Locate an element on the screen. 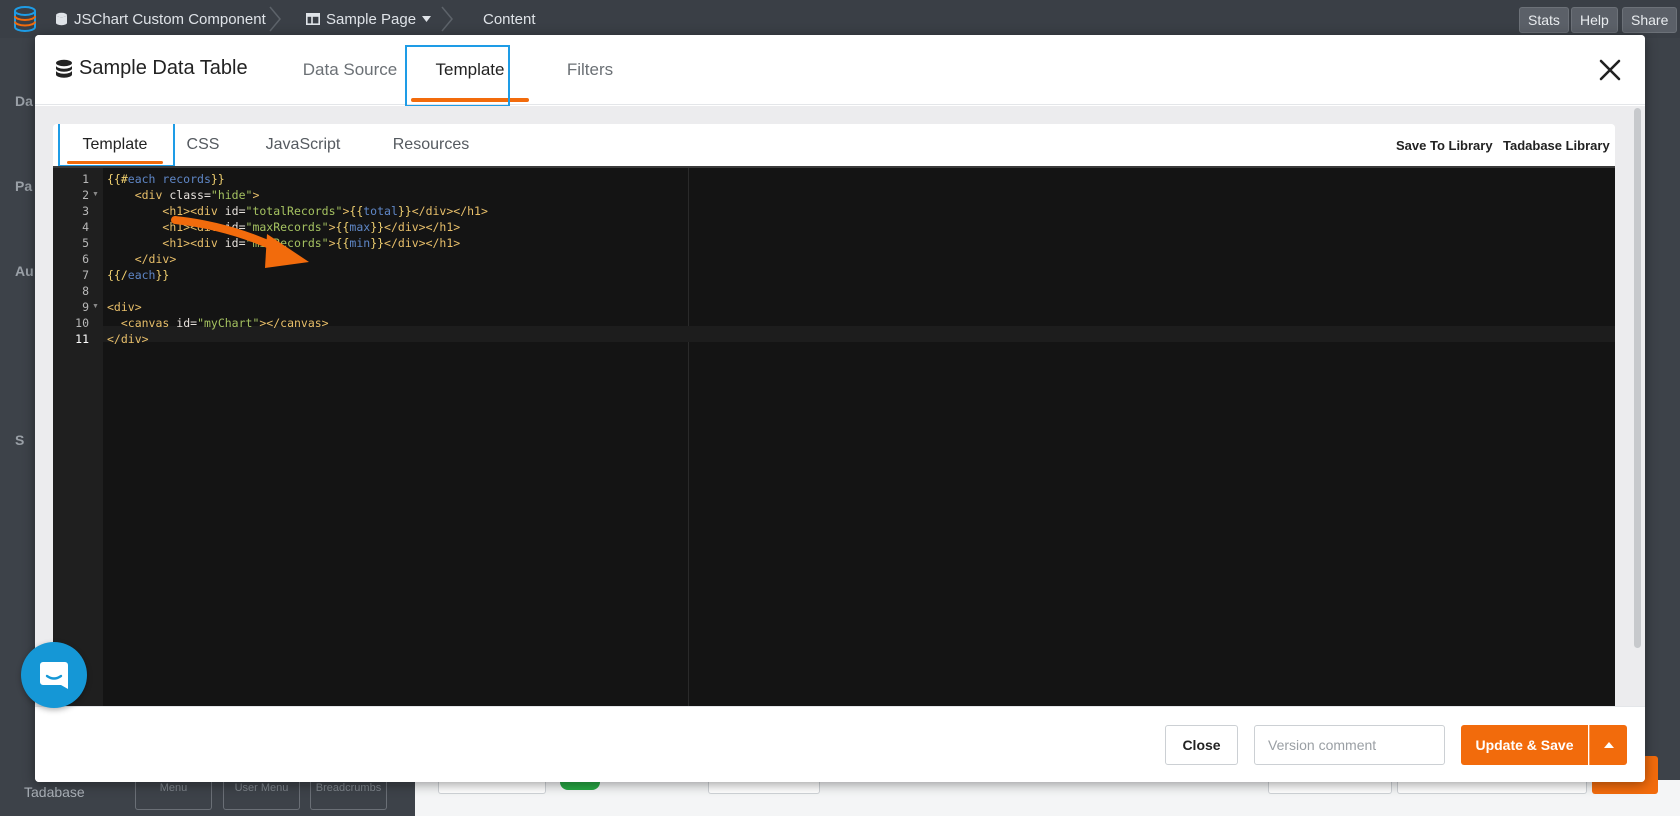  background-nav-item: Da is located at coordinates (24, 101).